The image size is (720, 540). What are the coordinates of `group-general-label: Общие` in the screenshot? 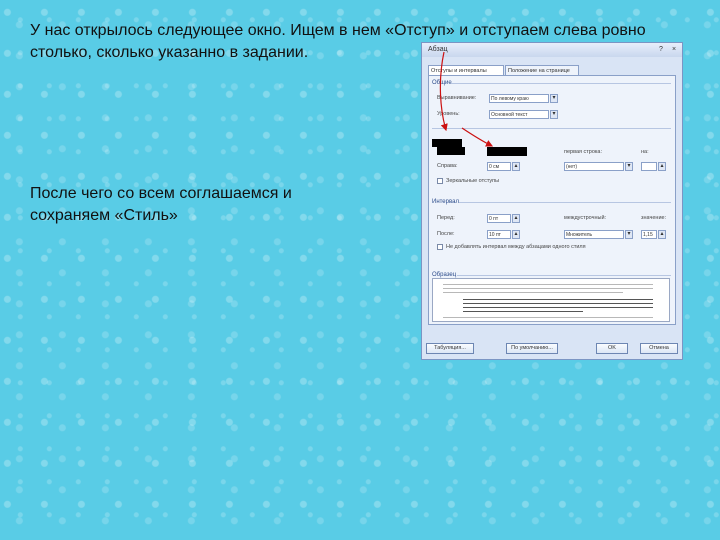 It's located at (442, 83).